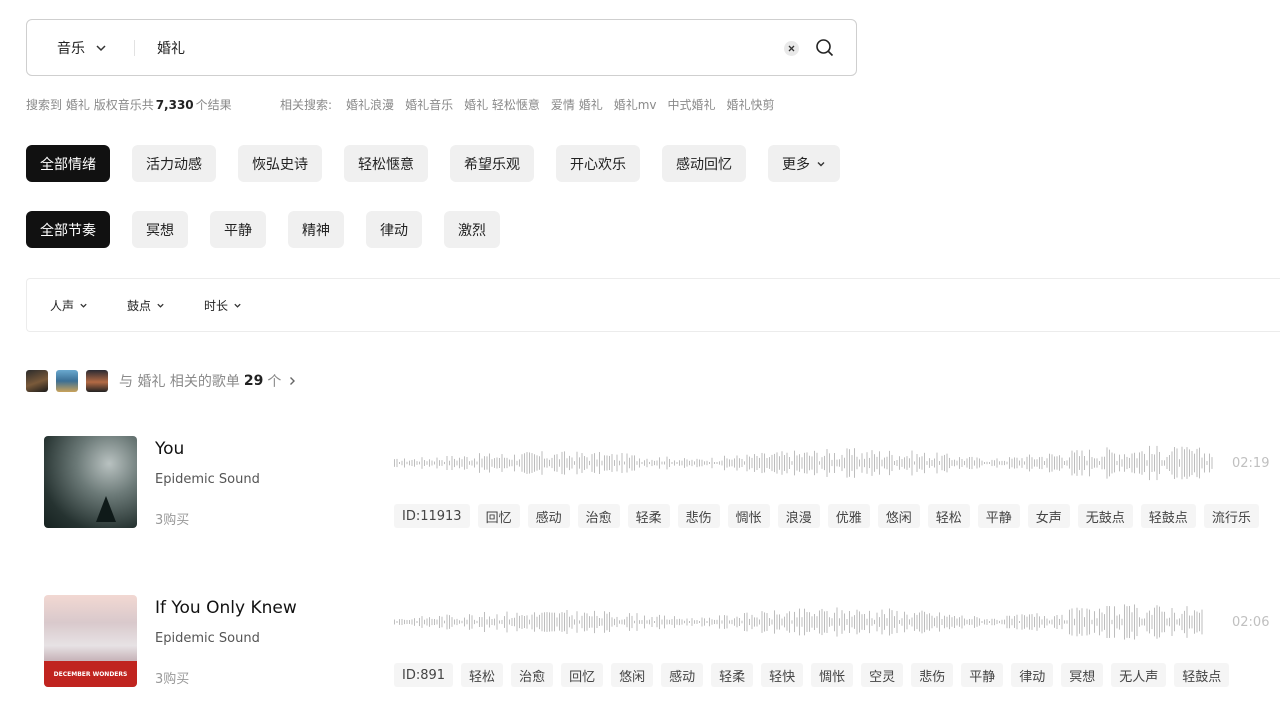 The width and height of the screenshot is (1280, 707). I want to click on track-title: If You Only Knew, so click(226, 608).